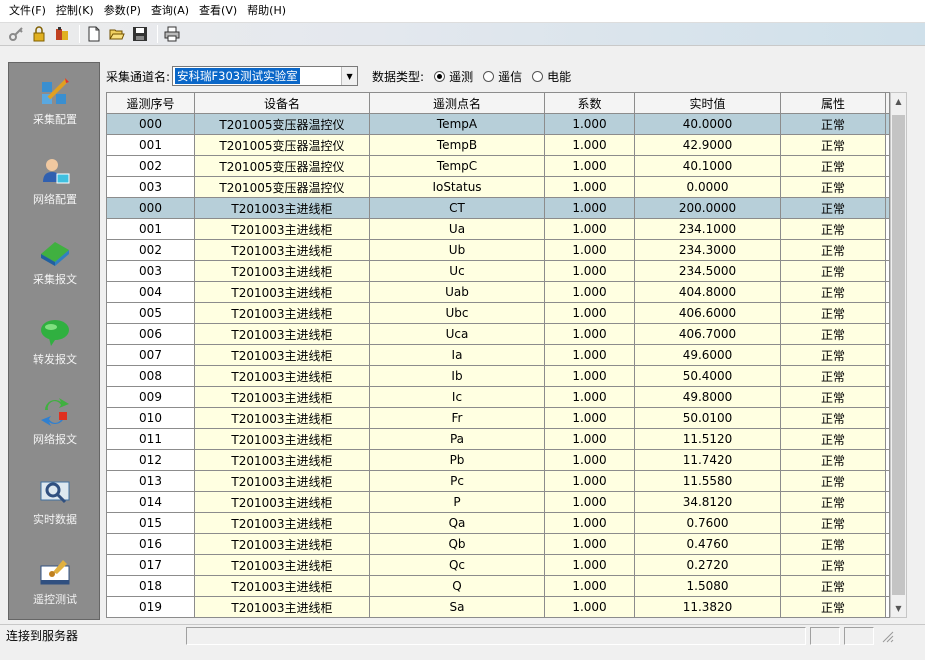 This screenshot has height=660, width=925. I want to click on table-row: 007 T201003主进线柜 Ia 1.000 49.6000 正常, so click(498, 355).